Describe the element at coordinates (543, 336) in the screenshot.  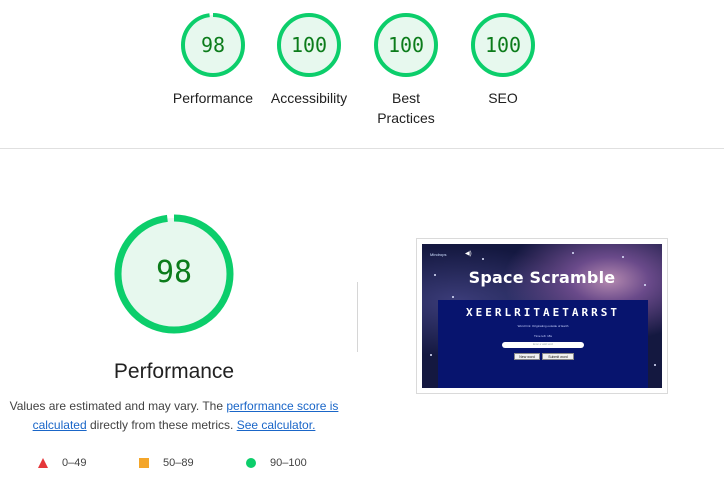
I see `time-left: Time left: 18s` at that location.